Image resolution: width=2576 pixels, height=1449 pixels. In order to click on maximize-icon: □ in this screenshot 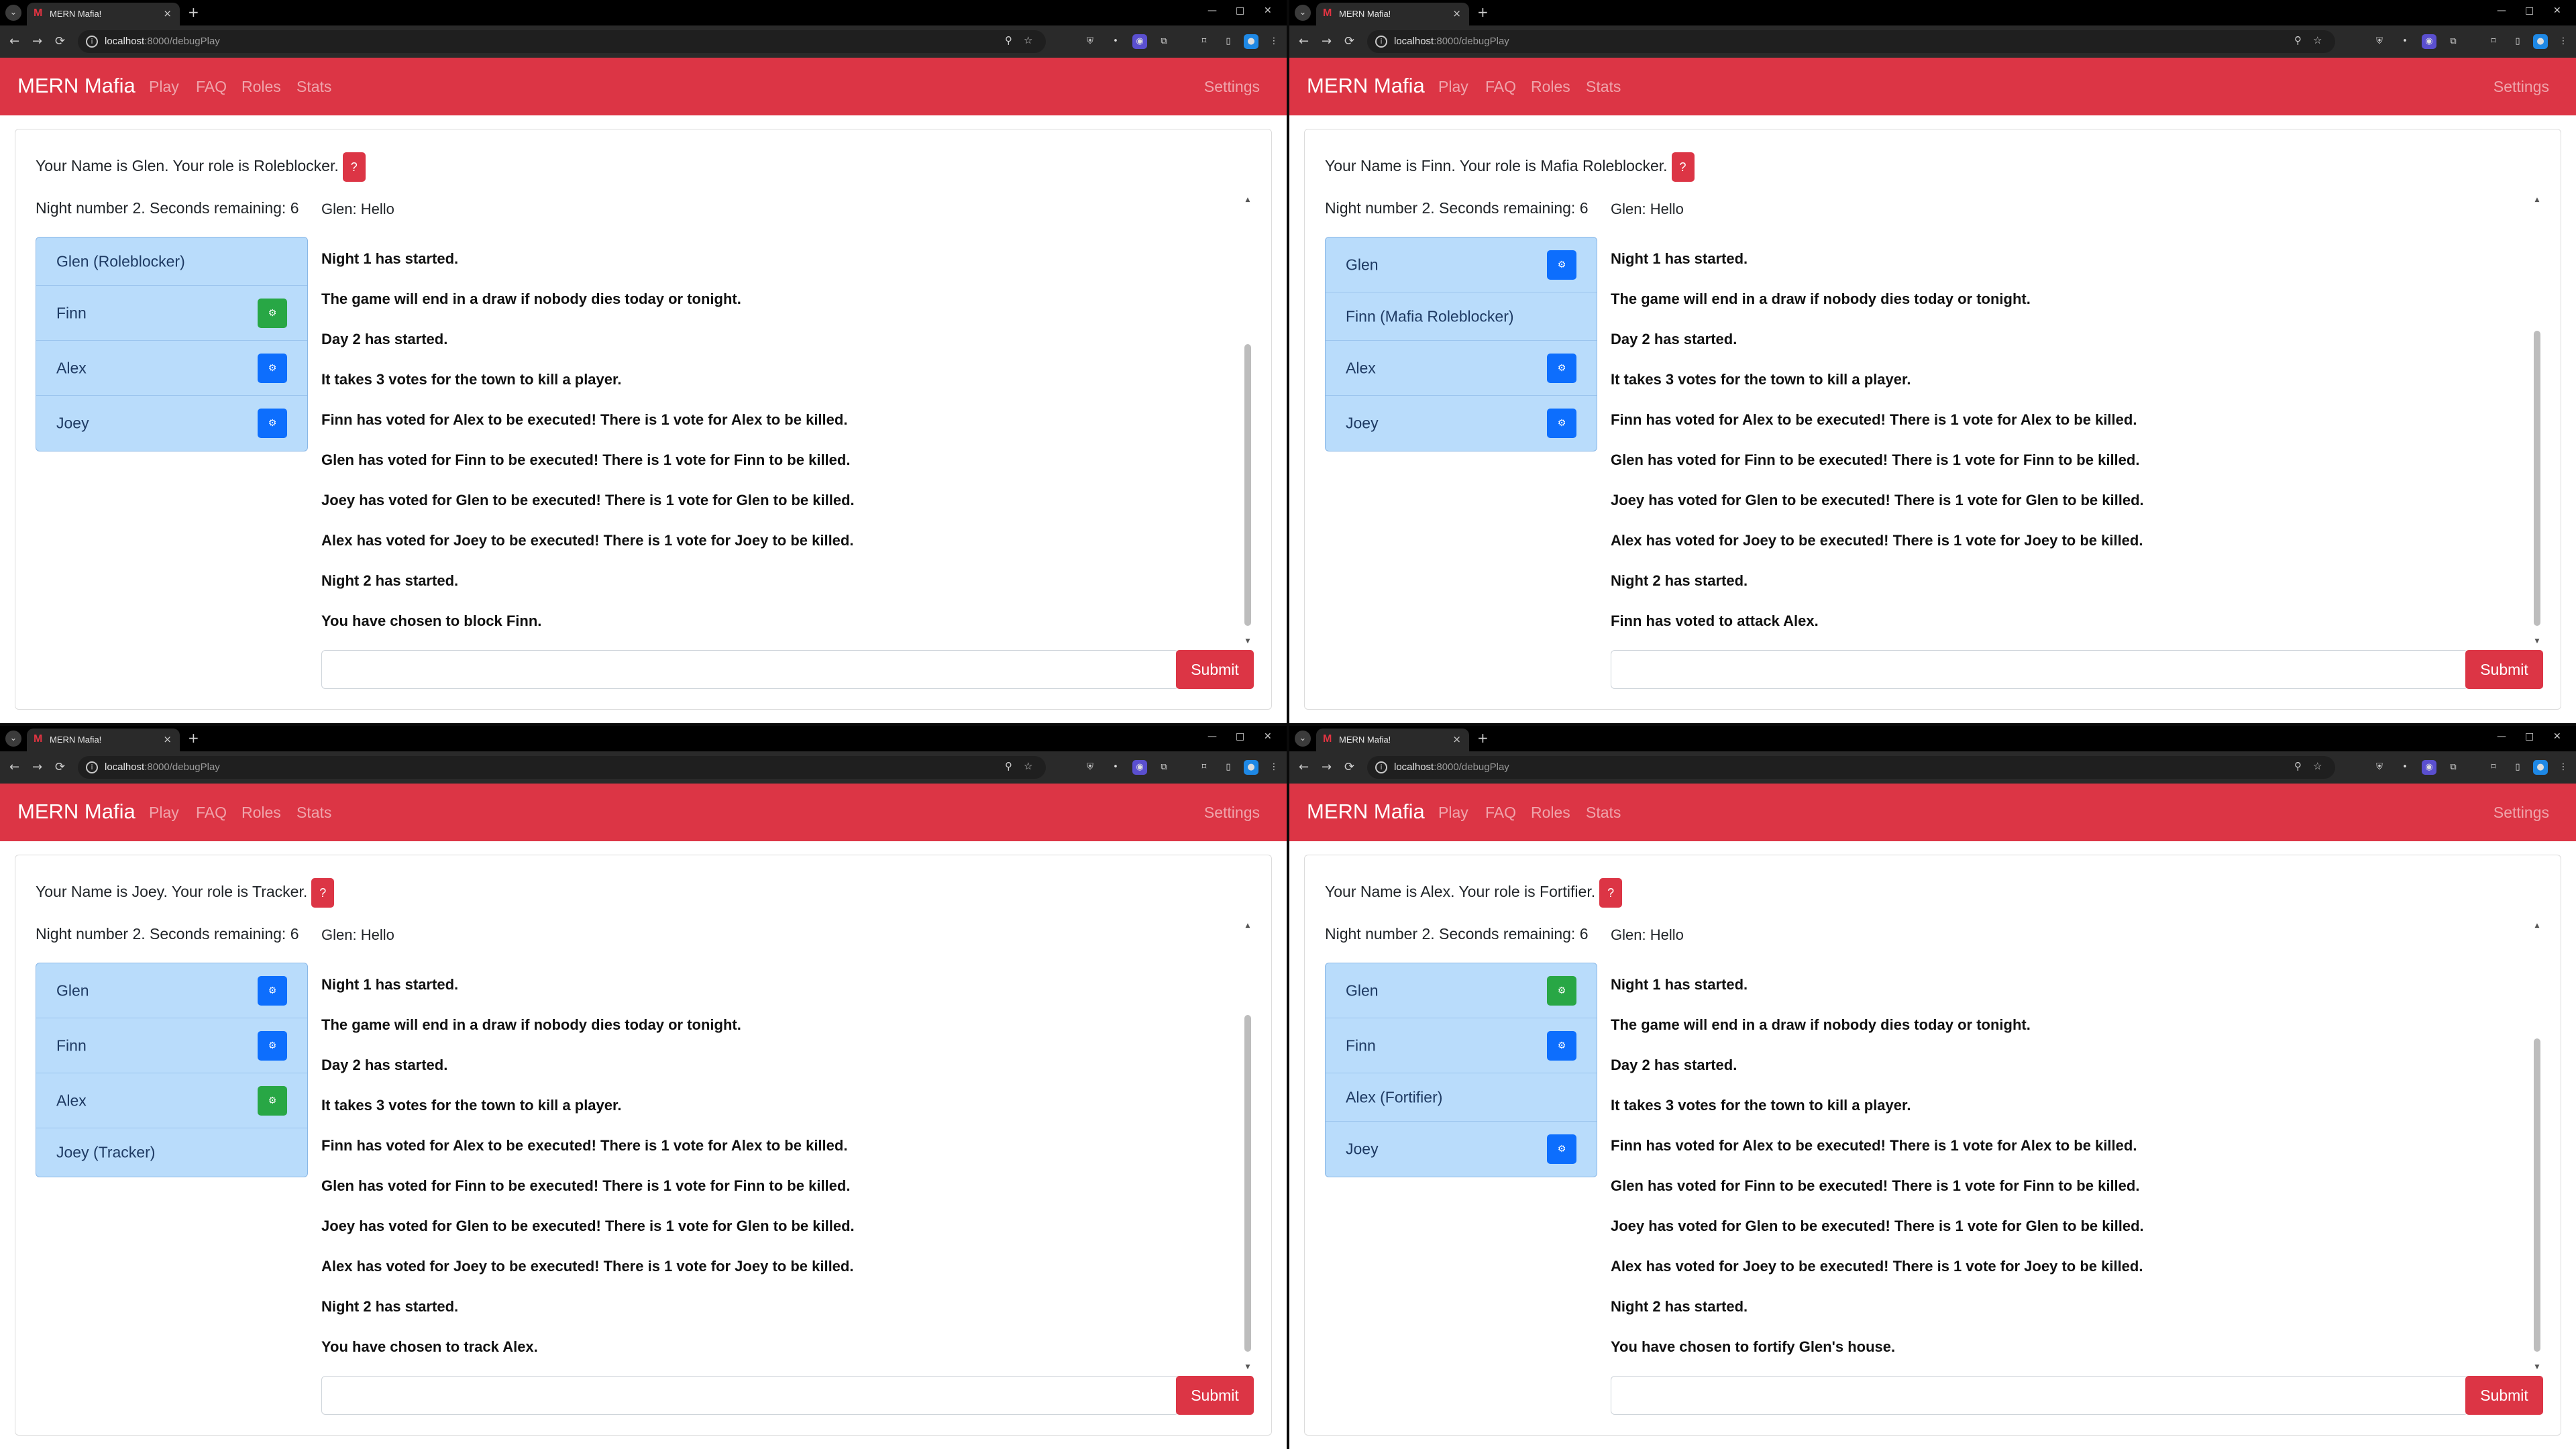, I will do `click(2529, 736)`.